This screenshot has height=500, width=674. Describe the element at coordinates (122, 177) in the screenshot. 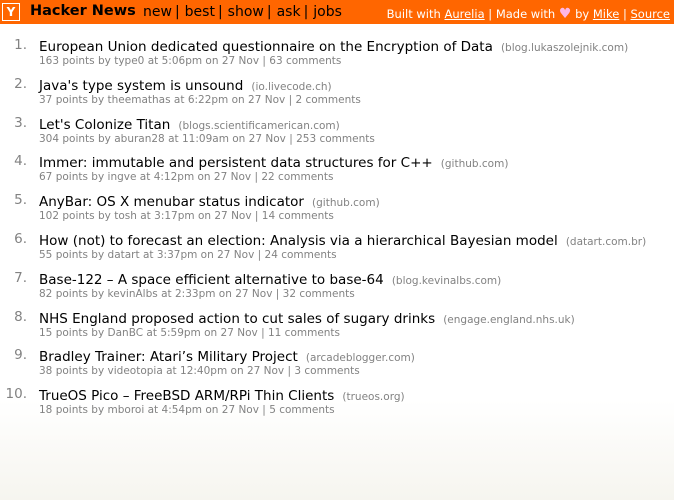

I see `story-user-link: ingve` at that location.